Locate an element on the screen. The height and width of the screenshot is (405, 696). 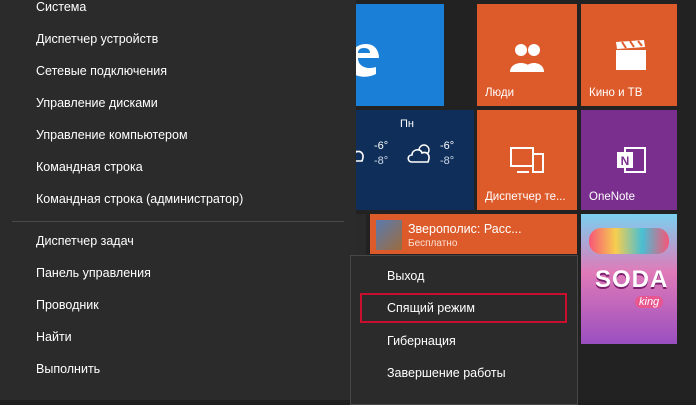
menu-item-network-connections: Сетевые подключения is located at coordinates (101, 71).